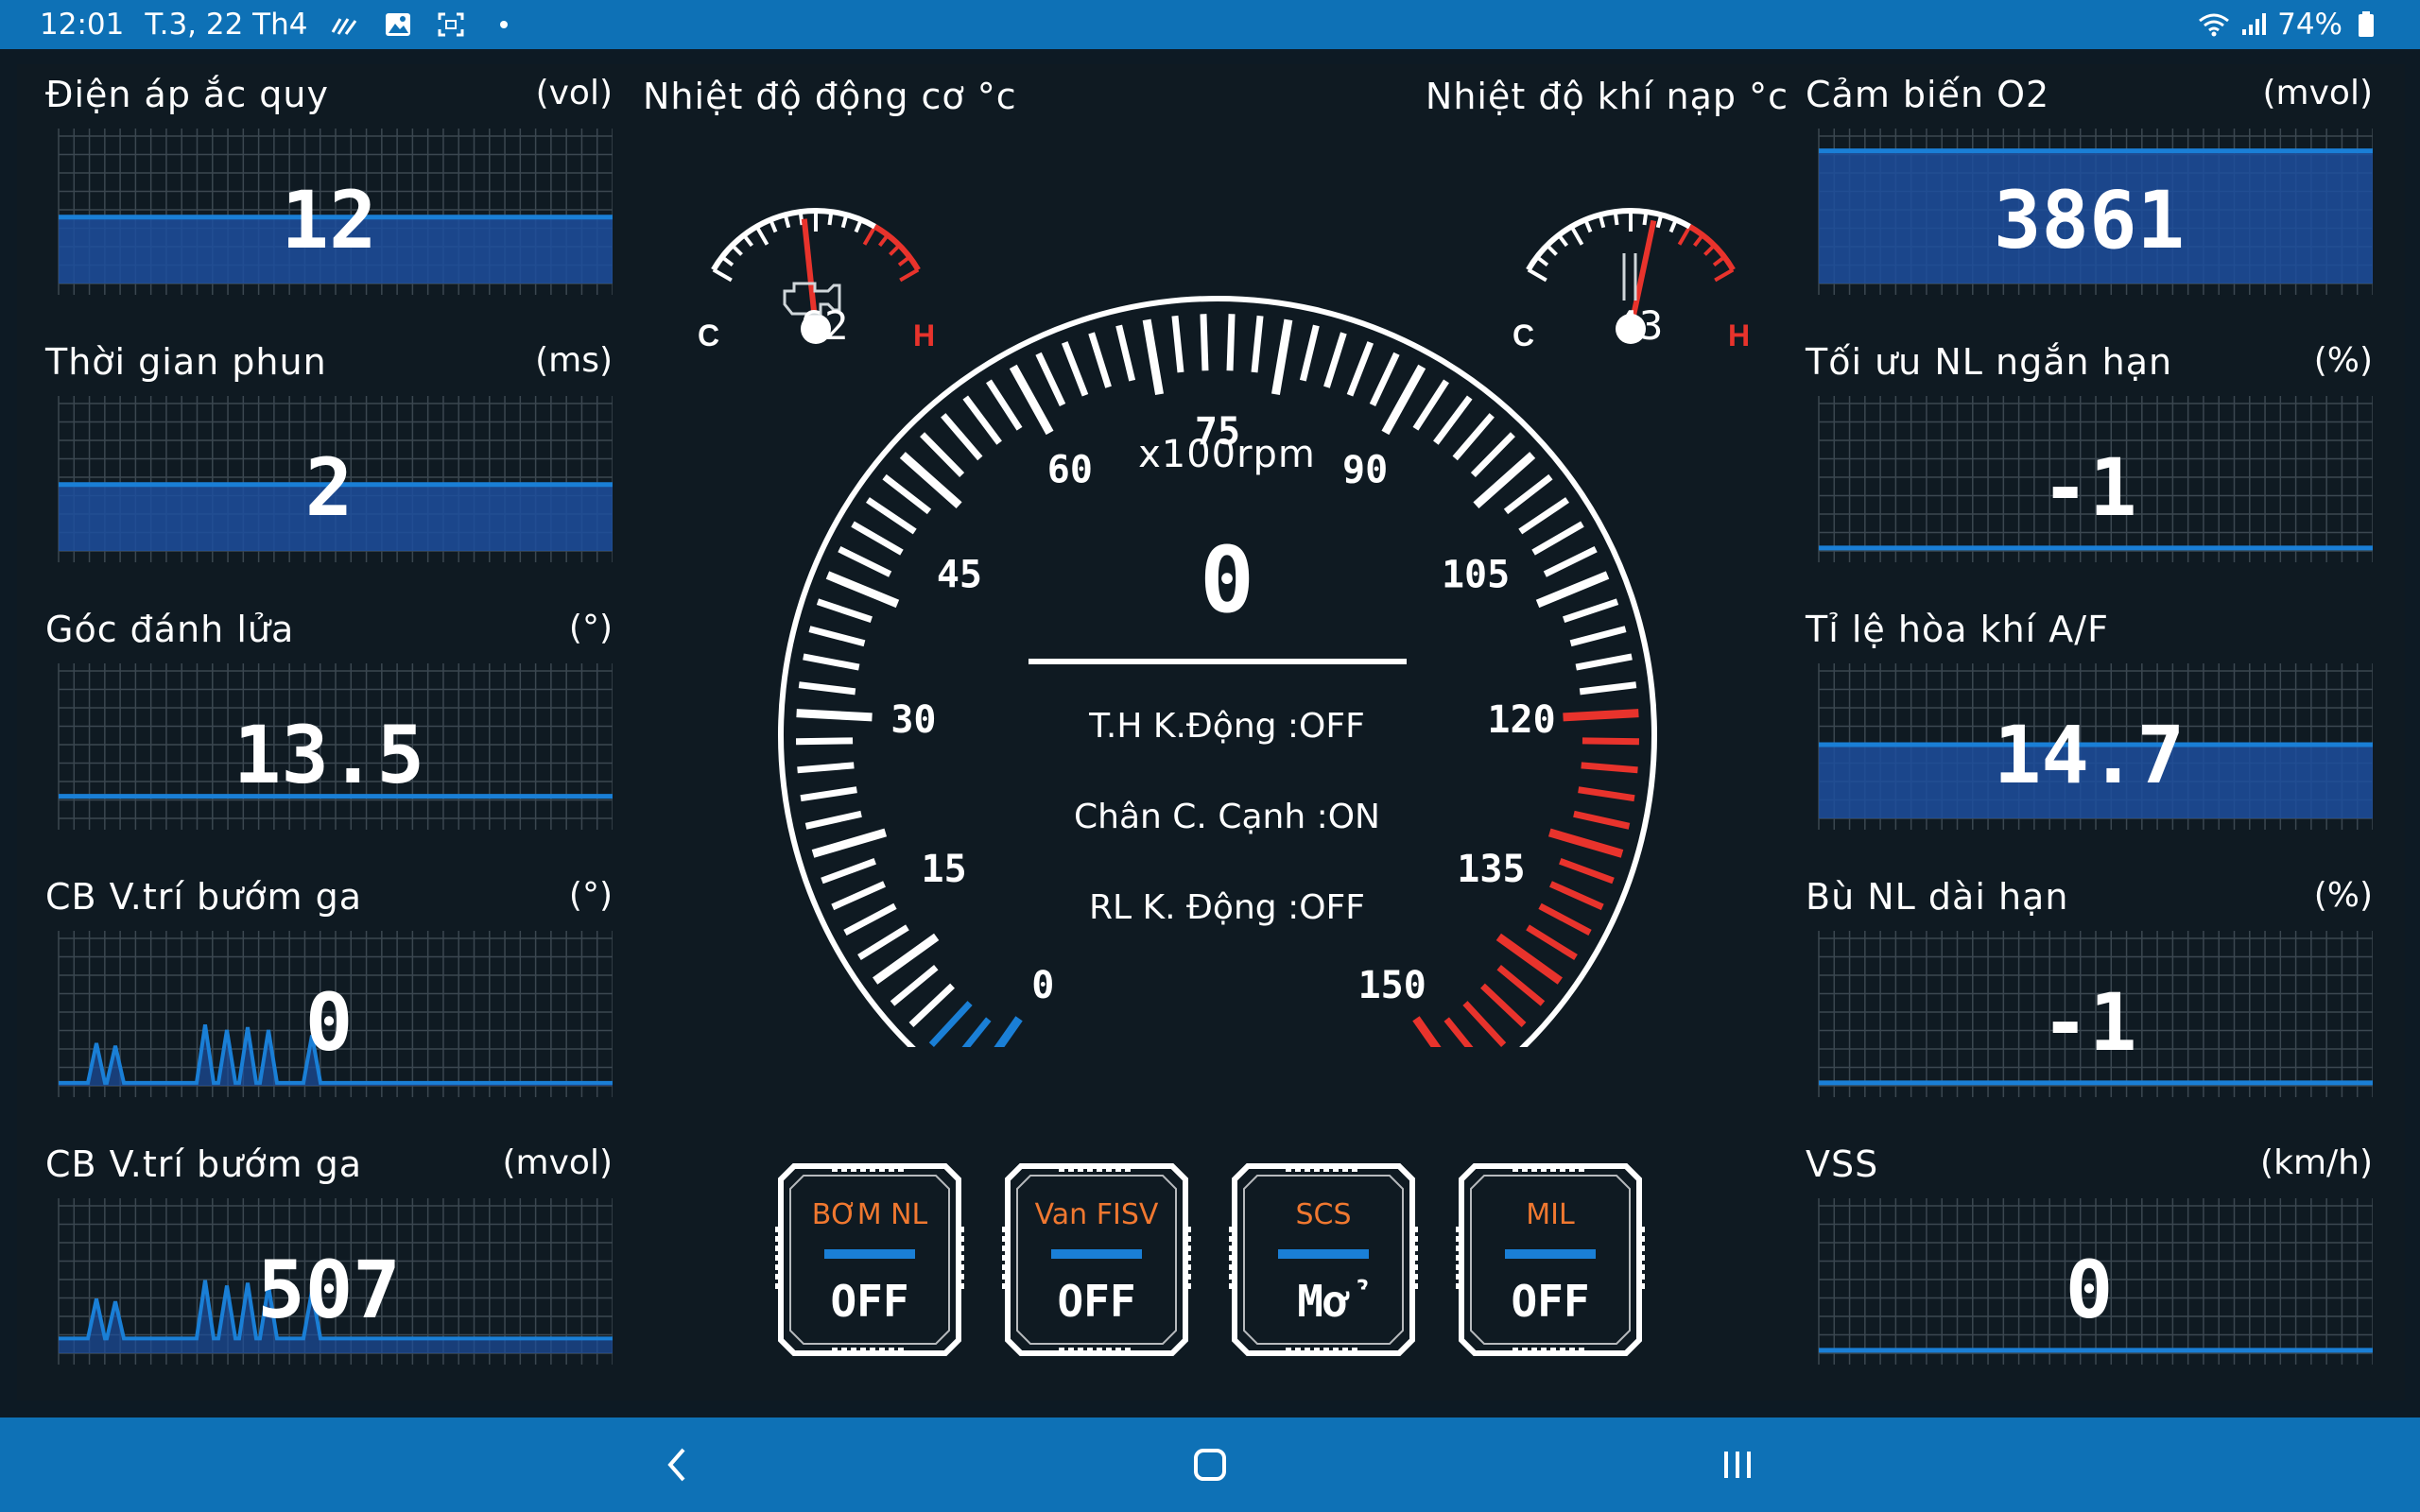 The height and width of the screenshot is (1512, 2420). Describe the element at coordinates (2089, 220) in the screenshot. I see `panel-value: 3861` at that location.